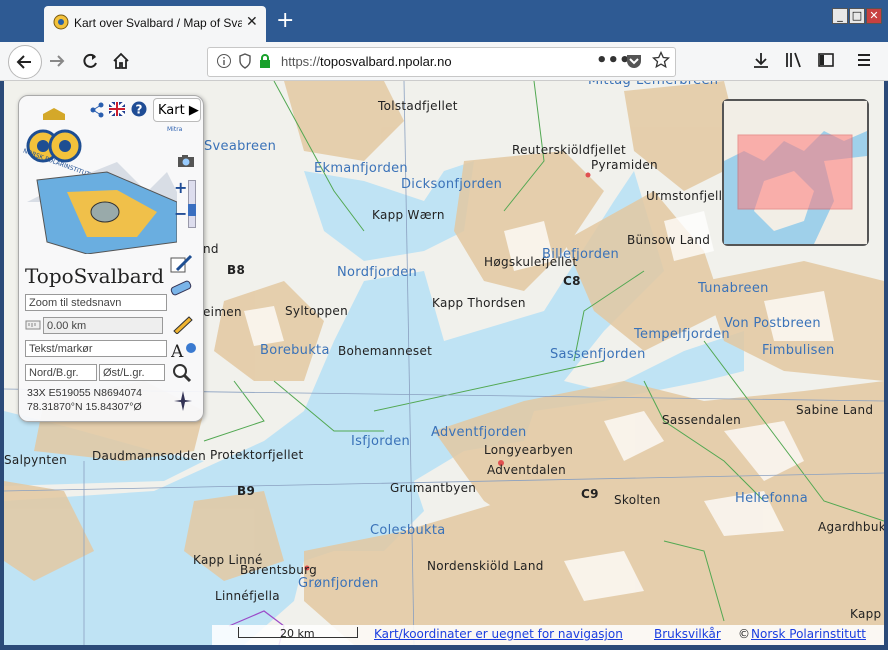 The width and height of the screenshot is (888, 650). Describe the element at coordinates (247, 596) in the screenshot. I see `place-label: Linnéfjella` at that location.